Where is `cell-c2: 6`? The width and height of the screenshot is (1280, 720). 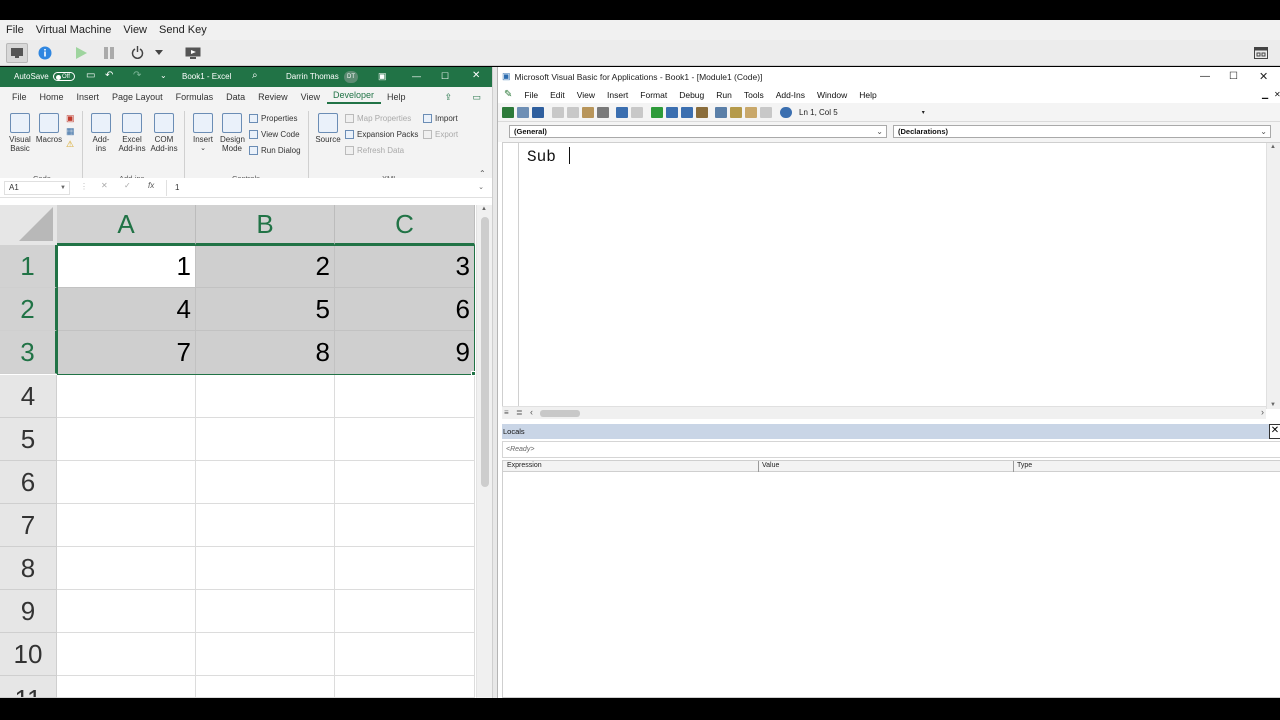
cell-c2: 6 is located at coordinates (405, 309).